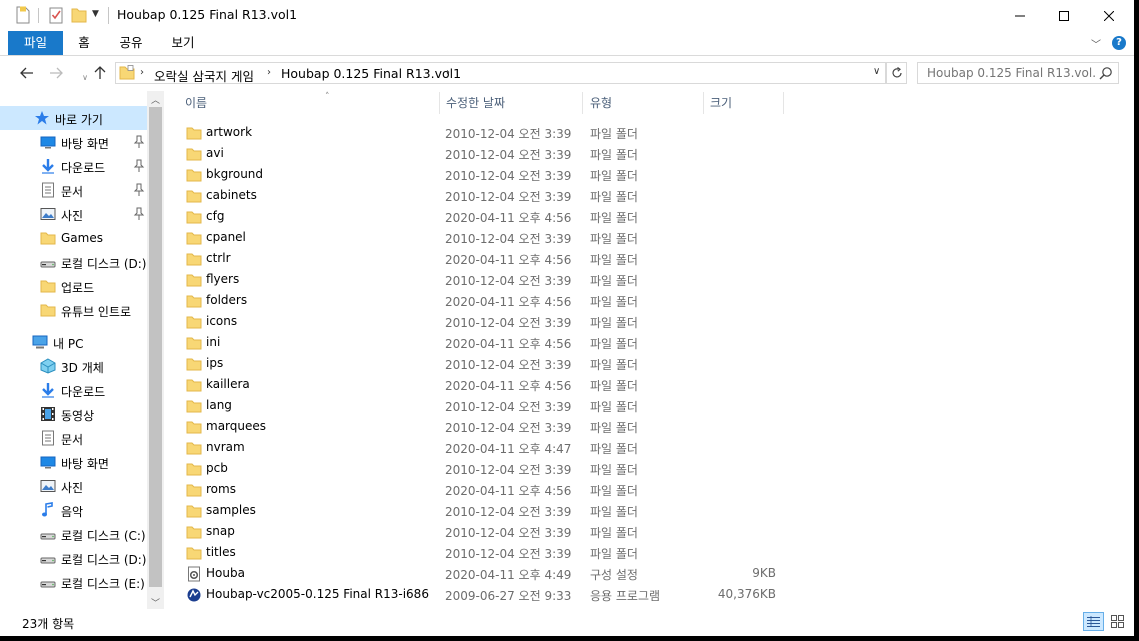  What do you see at coordinates (480, 510) in the screenshot?
I see `file-row: samples 2010-12-04 오전 3:39 파일 폴더` at bounding box center [480, 510].